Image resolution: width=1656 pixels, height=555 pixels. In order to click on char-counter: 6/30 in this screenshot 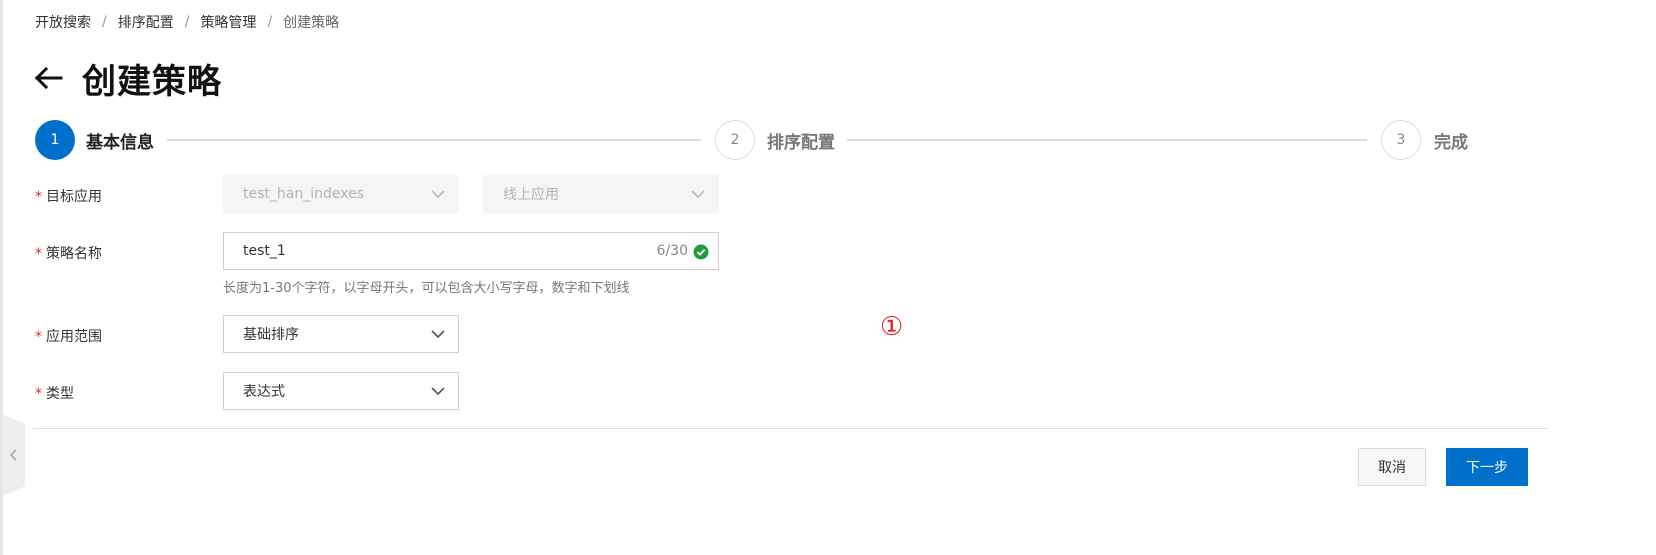, I will do `click(672, 251)`.